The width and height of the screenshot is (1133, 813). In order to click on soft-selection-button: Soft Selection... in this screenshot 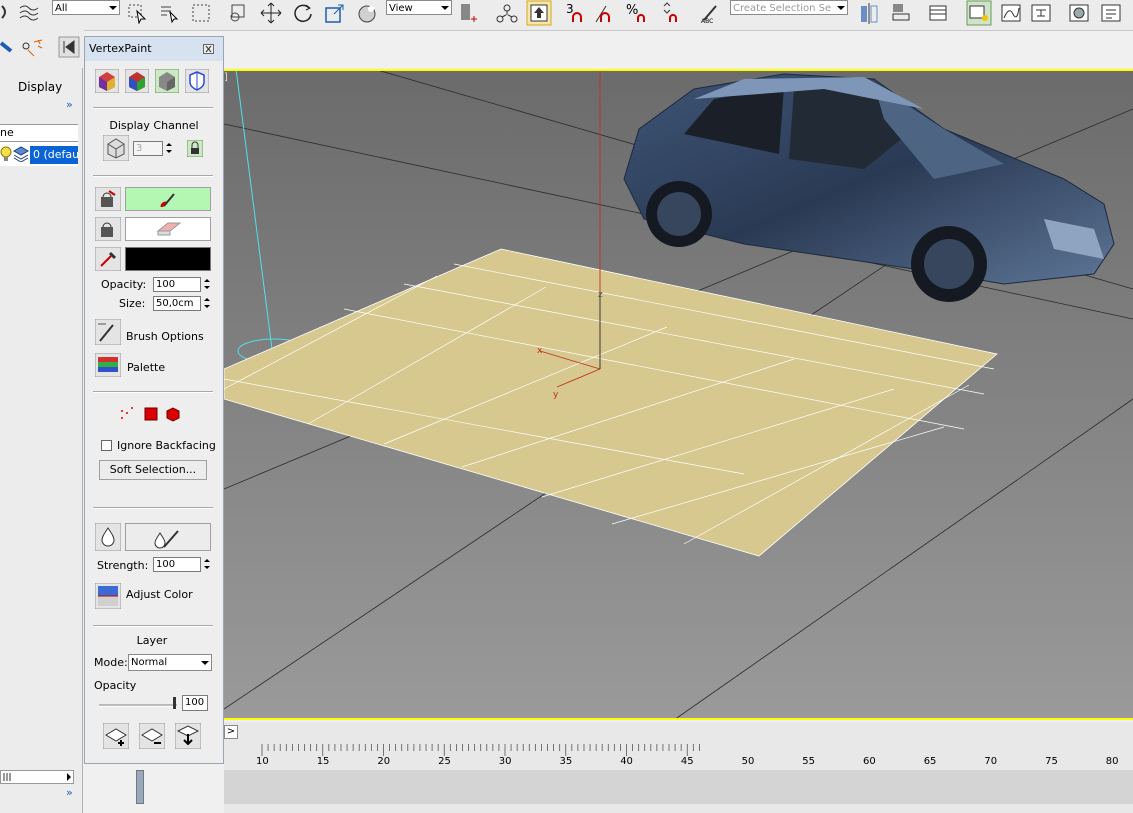, I will do `click(153, 470)`.